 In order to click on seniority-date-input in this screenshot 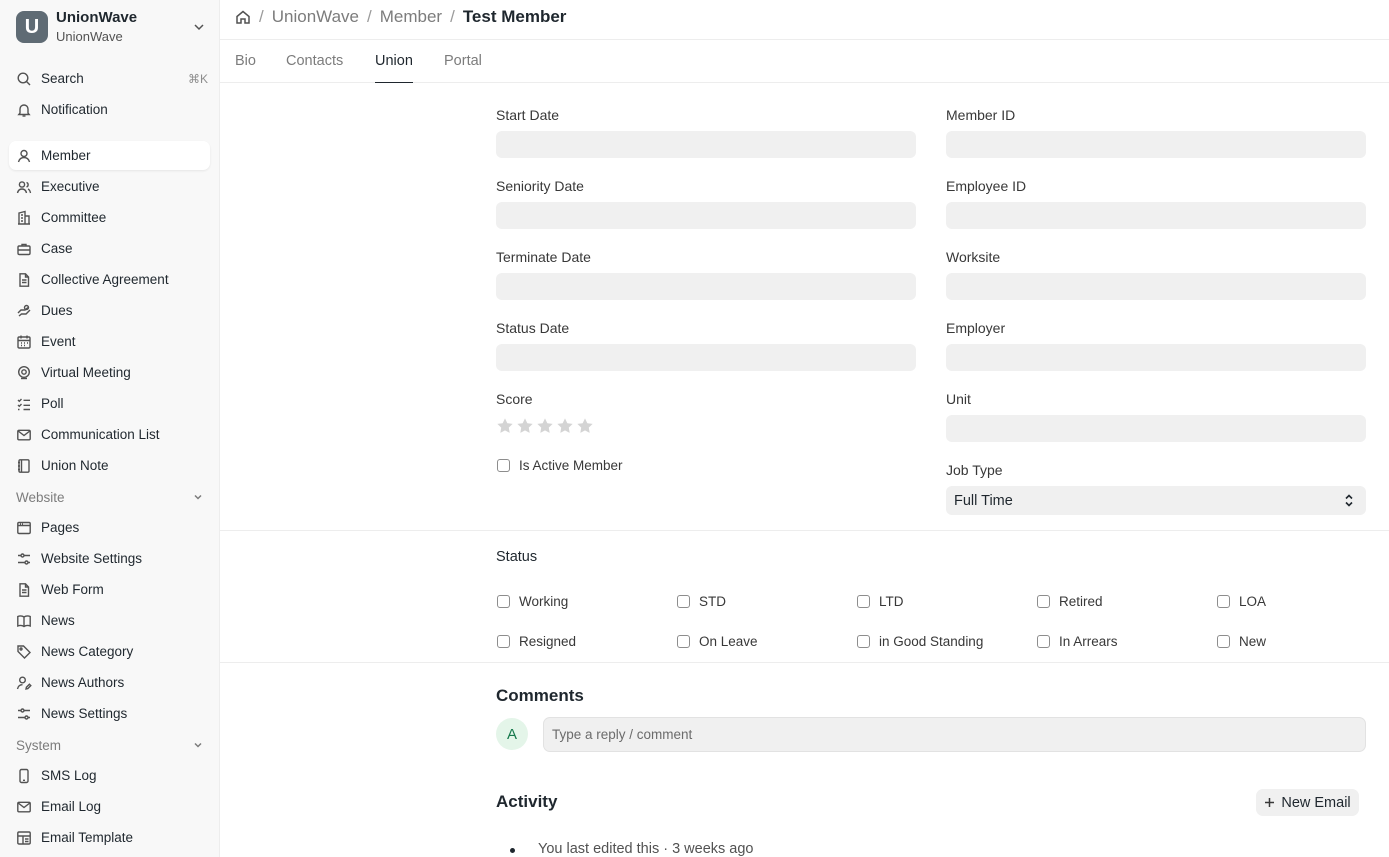, I will do `click(706, 215)`.